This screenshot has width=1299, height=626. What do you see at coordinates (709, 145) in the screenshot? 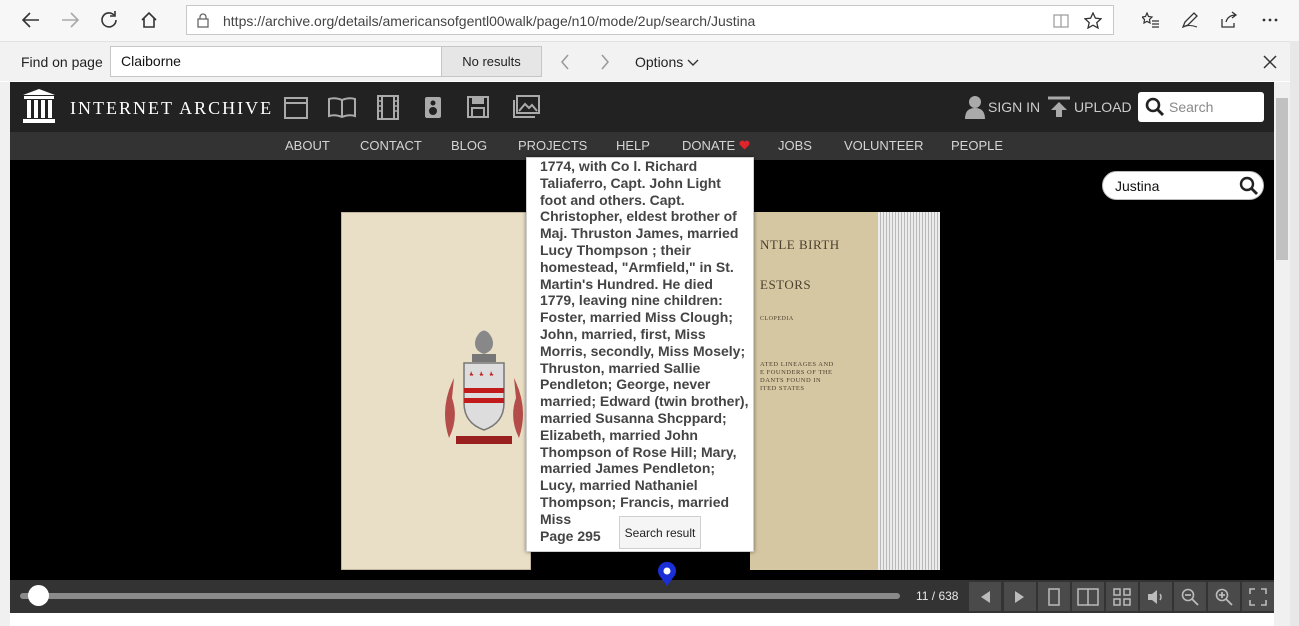
I see `nav-donate-label: DONATE` at bounding box center [709, 145].